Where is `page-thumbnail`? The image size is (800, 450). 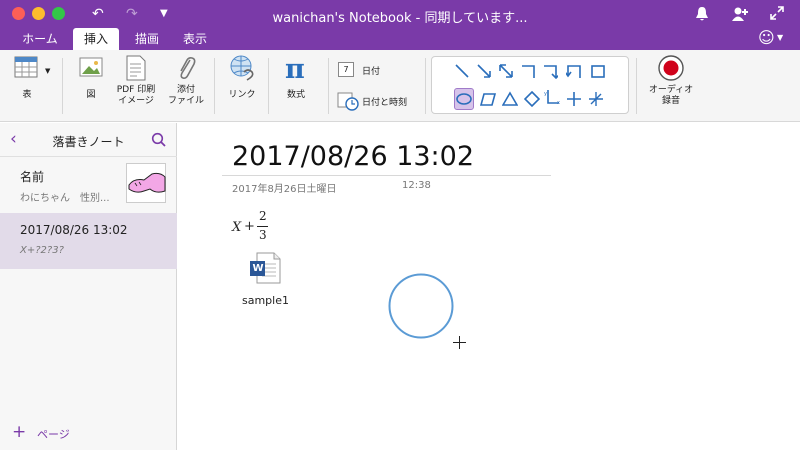
page-thumbnail is located at coordinates (146, 183).